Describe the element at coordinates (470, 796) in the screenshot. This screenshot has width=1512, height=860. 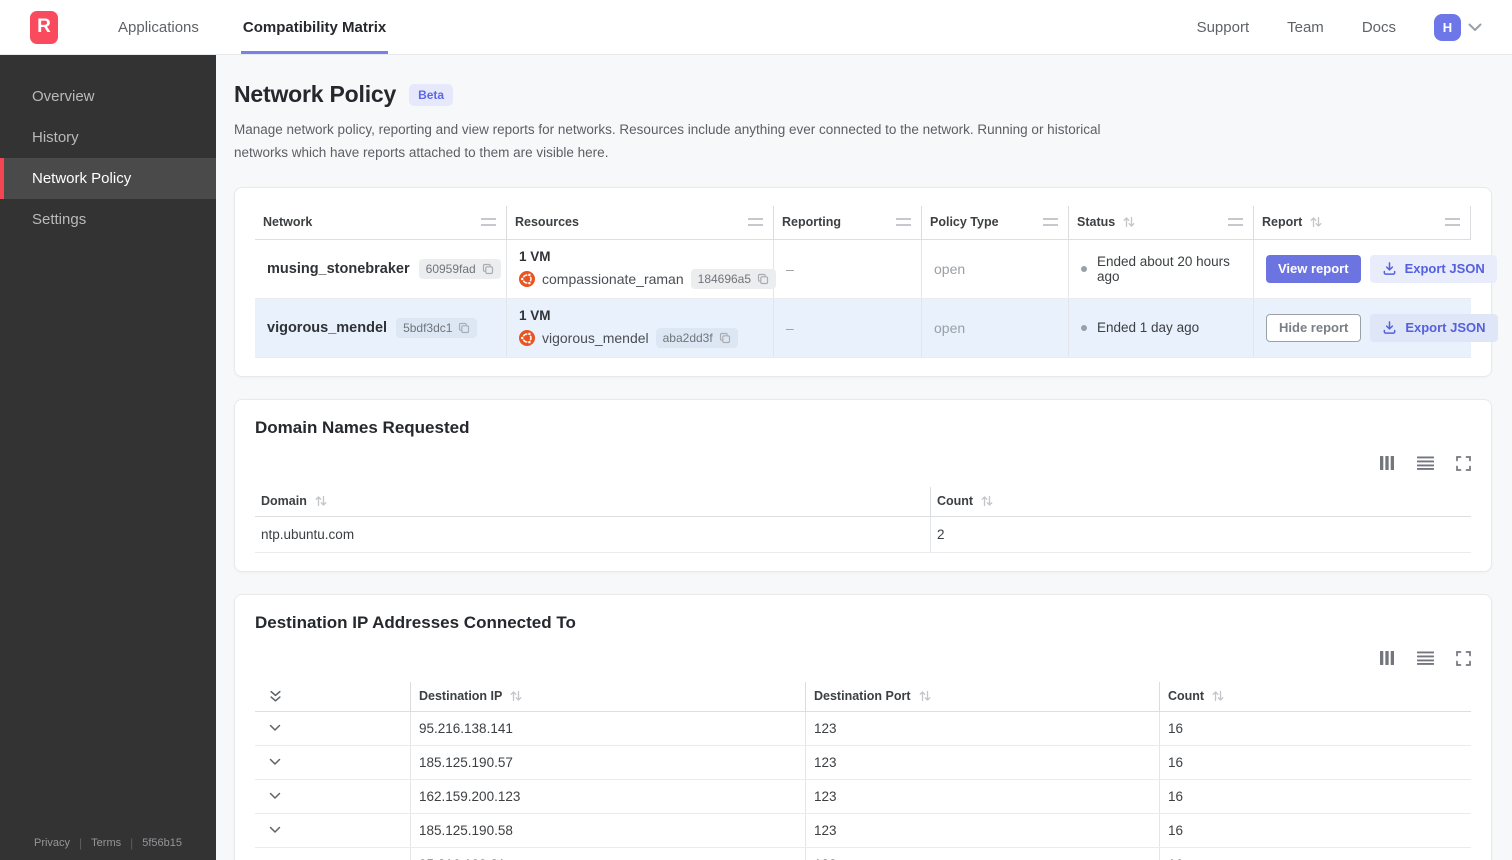
I see `ip-value: 162.159.200.123` at that location.